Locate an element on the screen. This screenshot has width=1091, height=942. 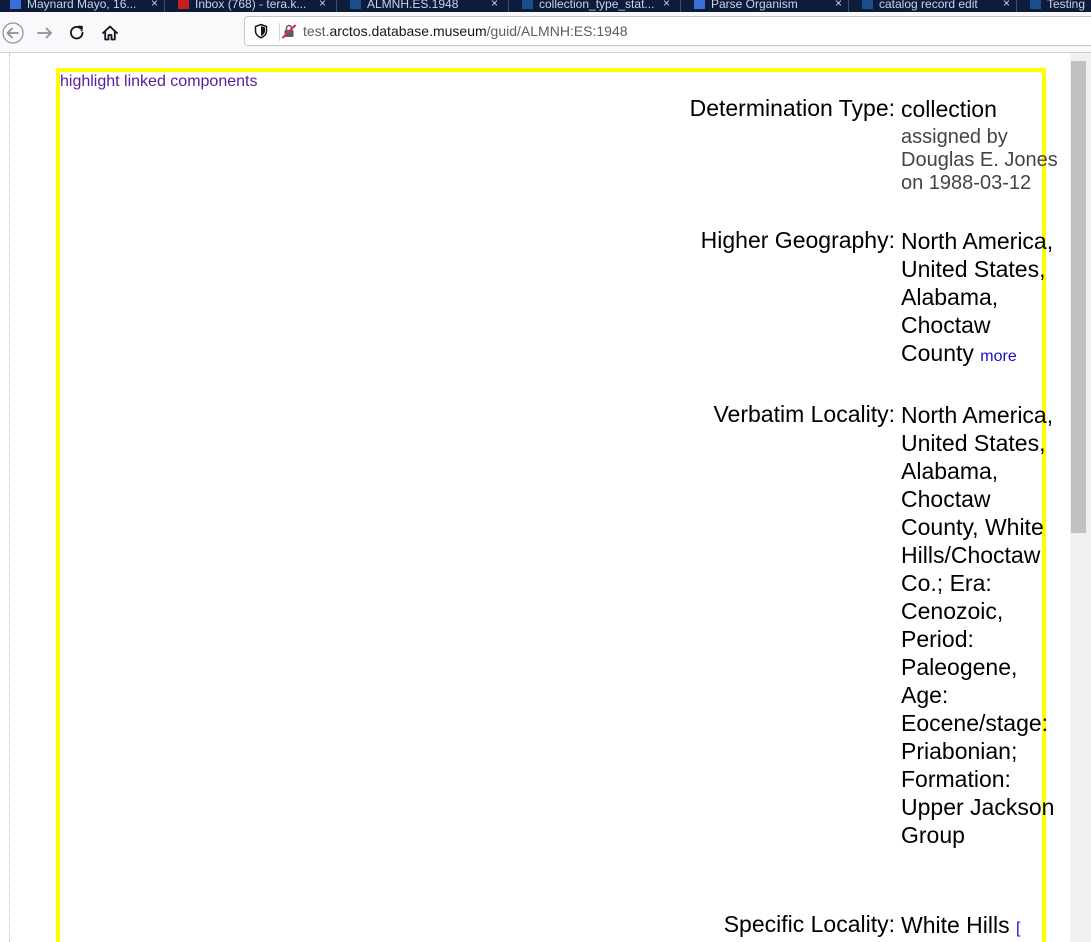
tab-5: Parse Organism × is located at coordinates (768, 6).